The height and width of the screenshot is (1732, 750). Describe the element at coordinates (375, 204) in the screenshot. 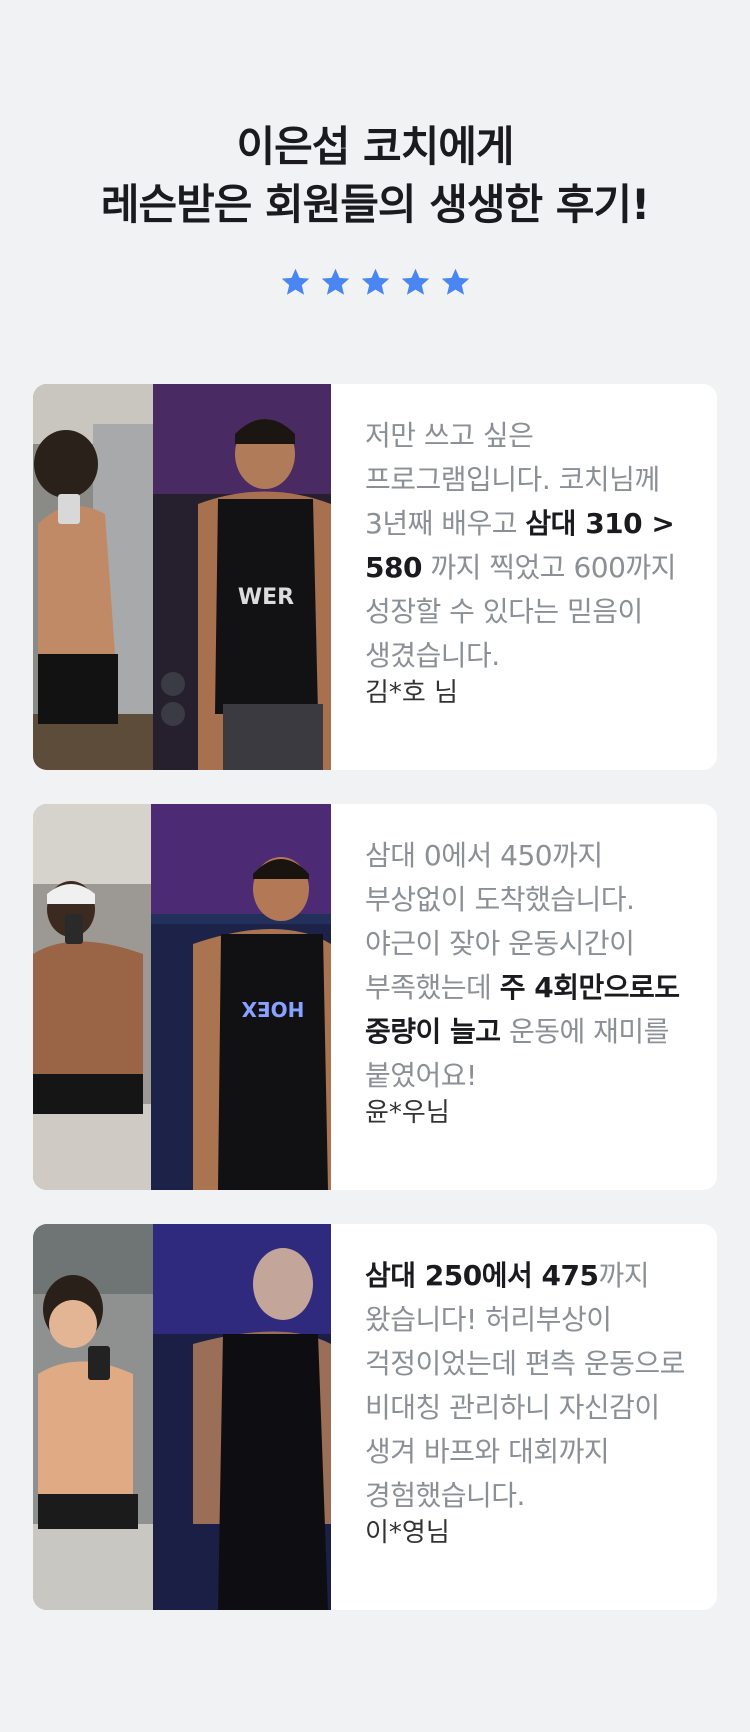

I see `title-line-2: 레슨받은 회원들의 생생한 후기!` at that location.